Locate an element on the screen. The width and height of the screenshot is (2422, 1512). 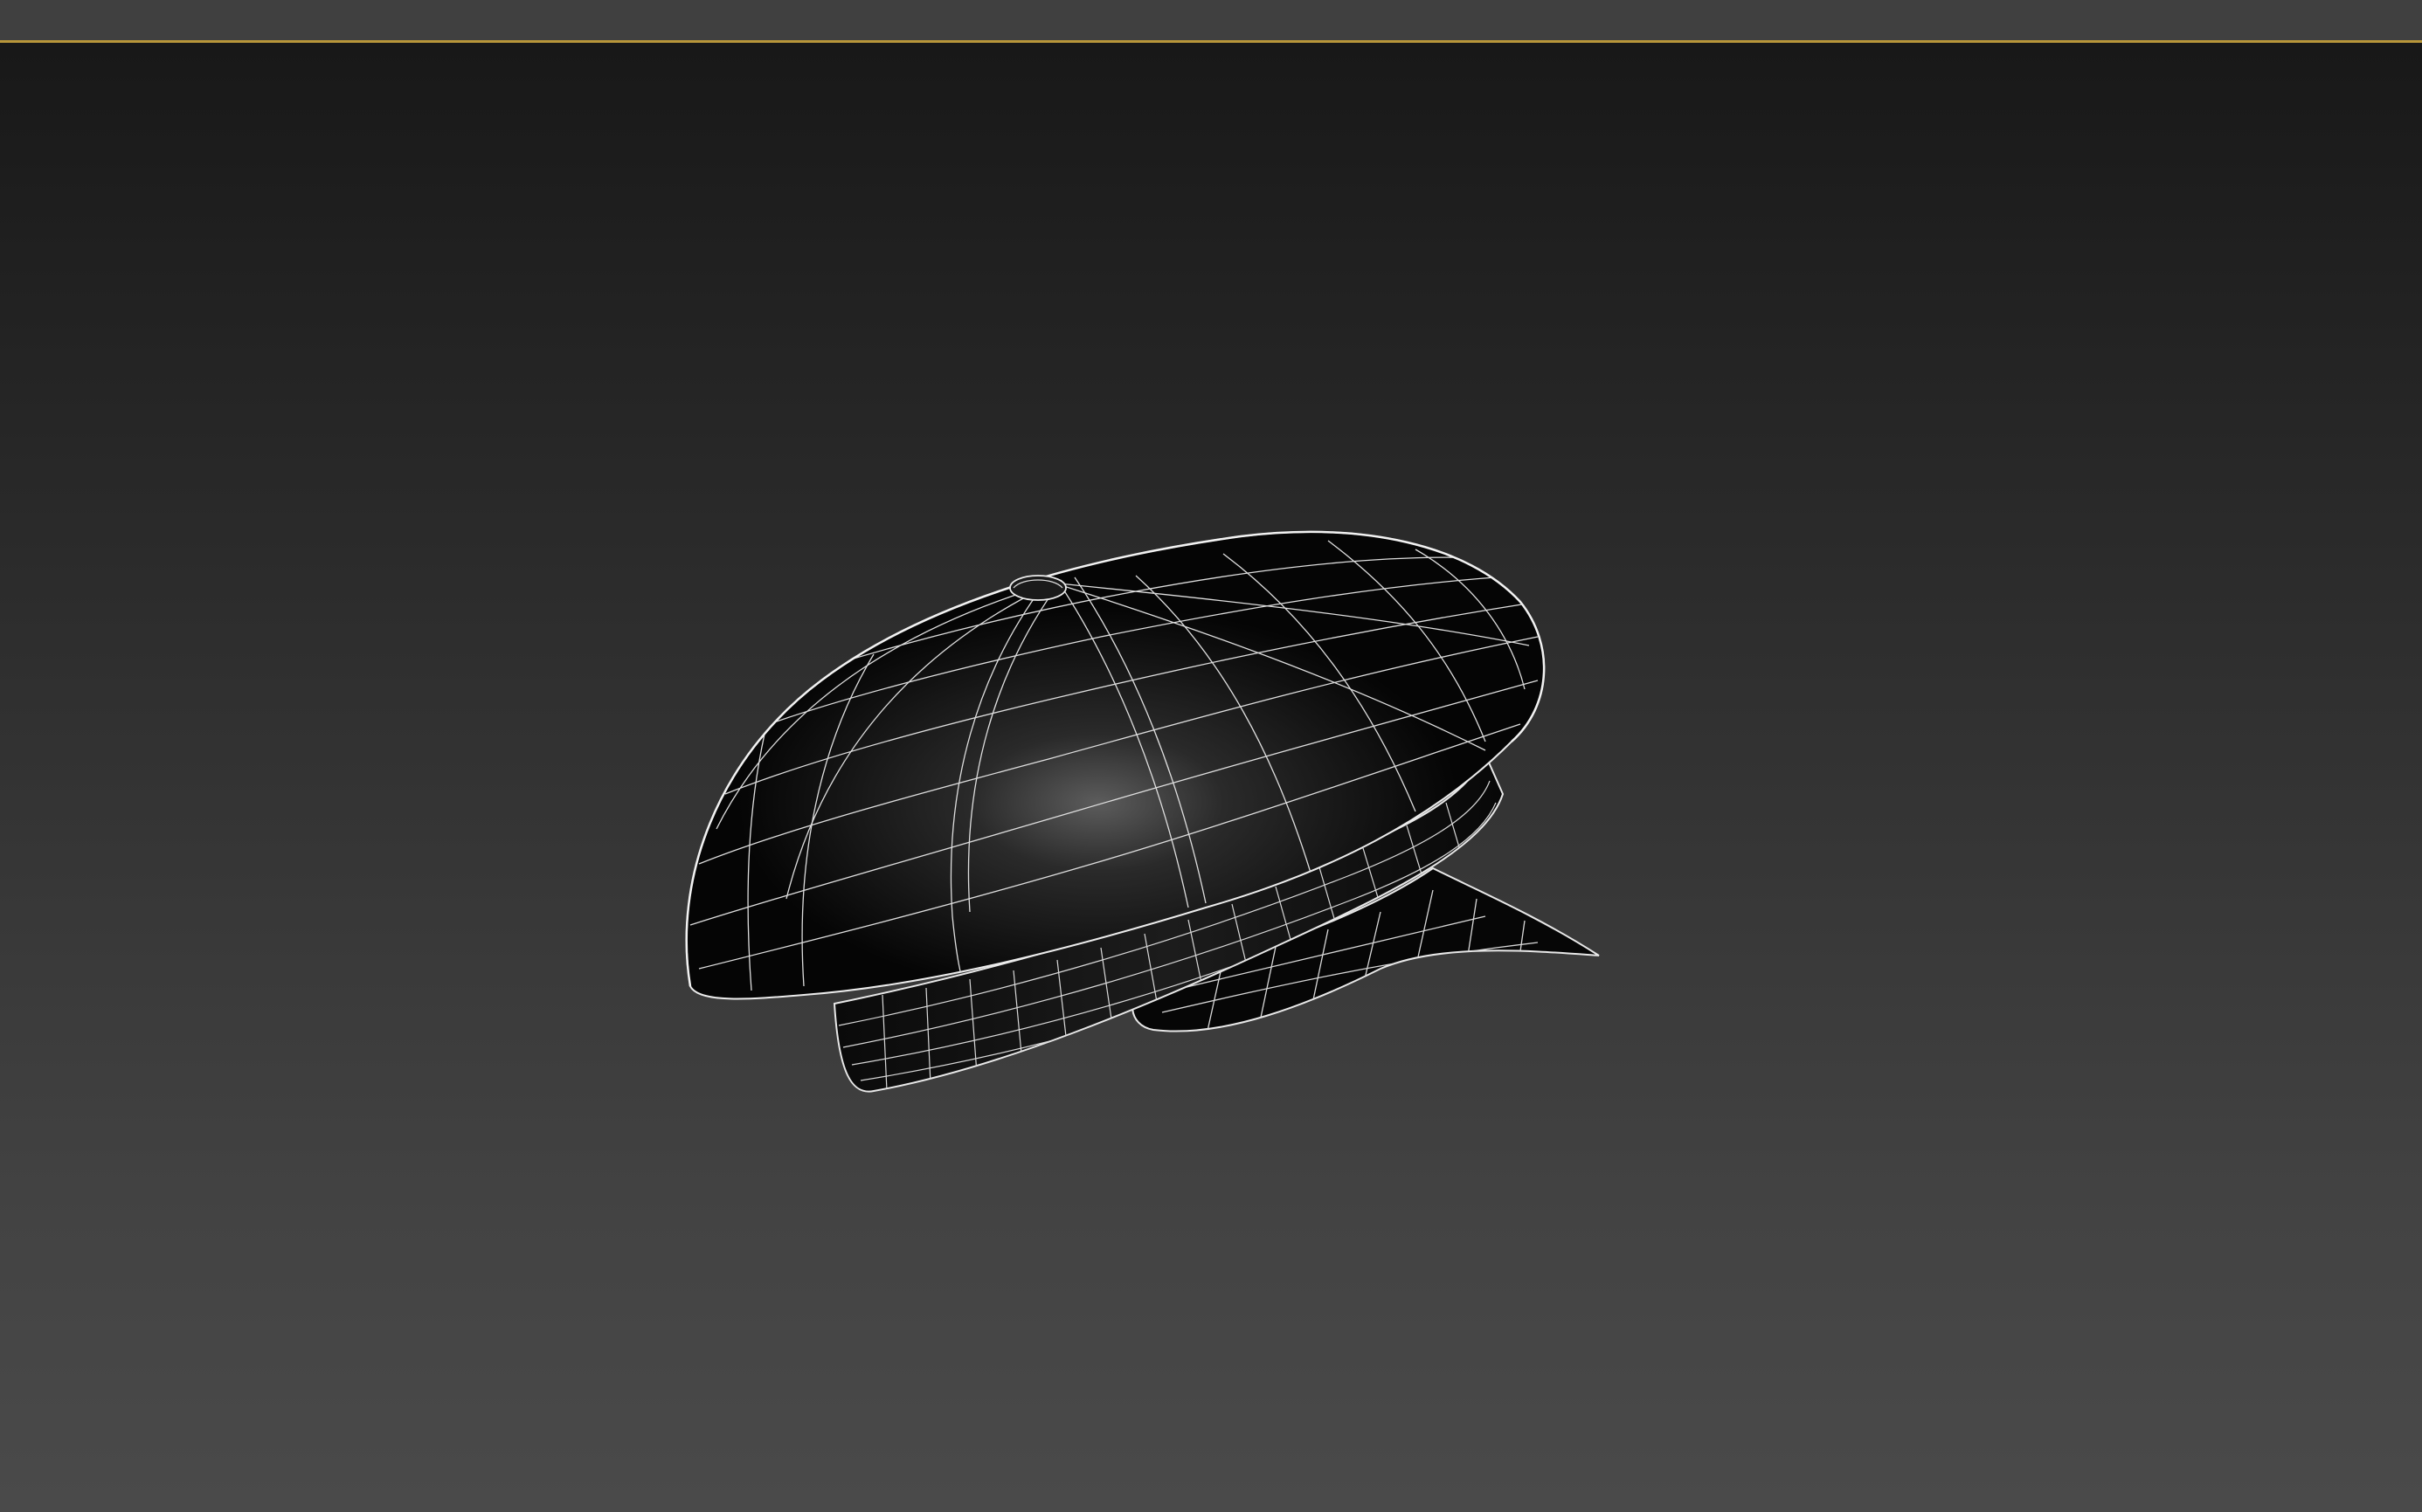
top-toolbar-strip is located at coordinates (1211, 20).